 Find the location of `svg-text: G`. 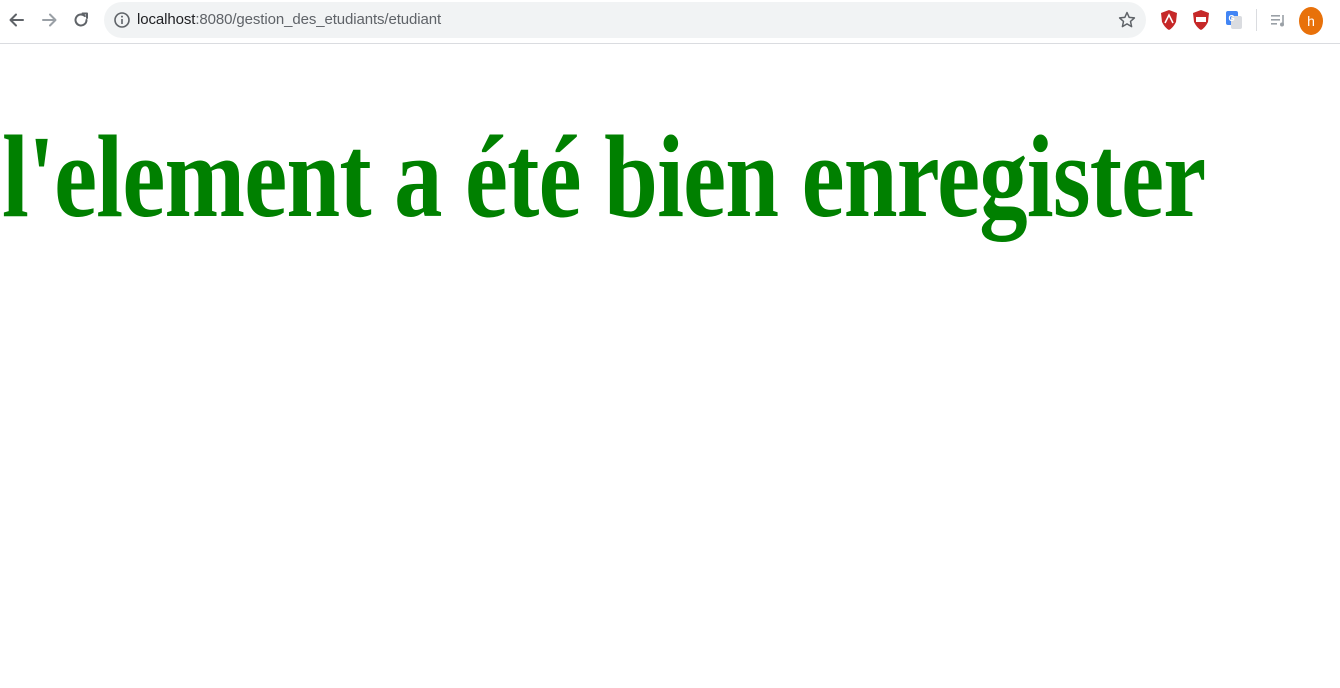

svg-text: G is located at coordinates (1232, 18).